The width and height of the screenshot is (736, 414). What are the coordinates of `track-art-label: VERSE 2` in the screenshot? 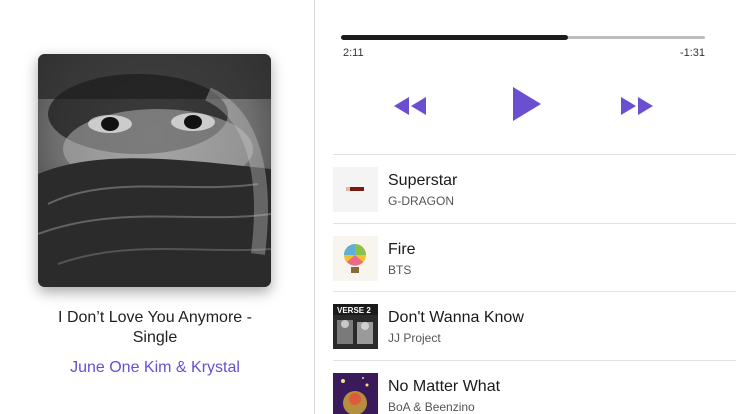 It's located at (354, 310).